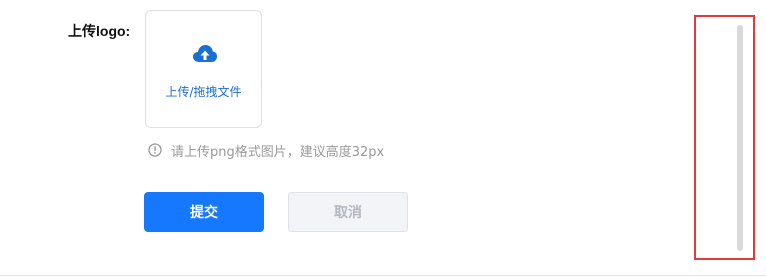 Image resolution: width=766 pixels, height=280 pixels. What do you see at coordinates (724, 137) in the screenshot?
I see `highlight-box` at bounding box center [724, 137].